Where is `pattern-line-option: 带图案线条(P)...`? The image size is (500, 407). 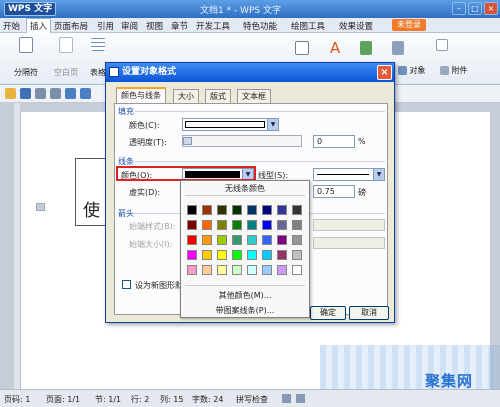 pattern-line-option: 带图案线条(P)... is located at coordinates (245, 310).